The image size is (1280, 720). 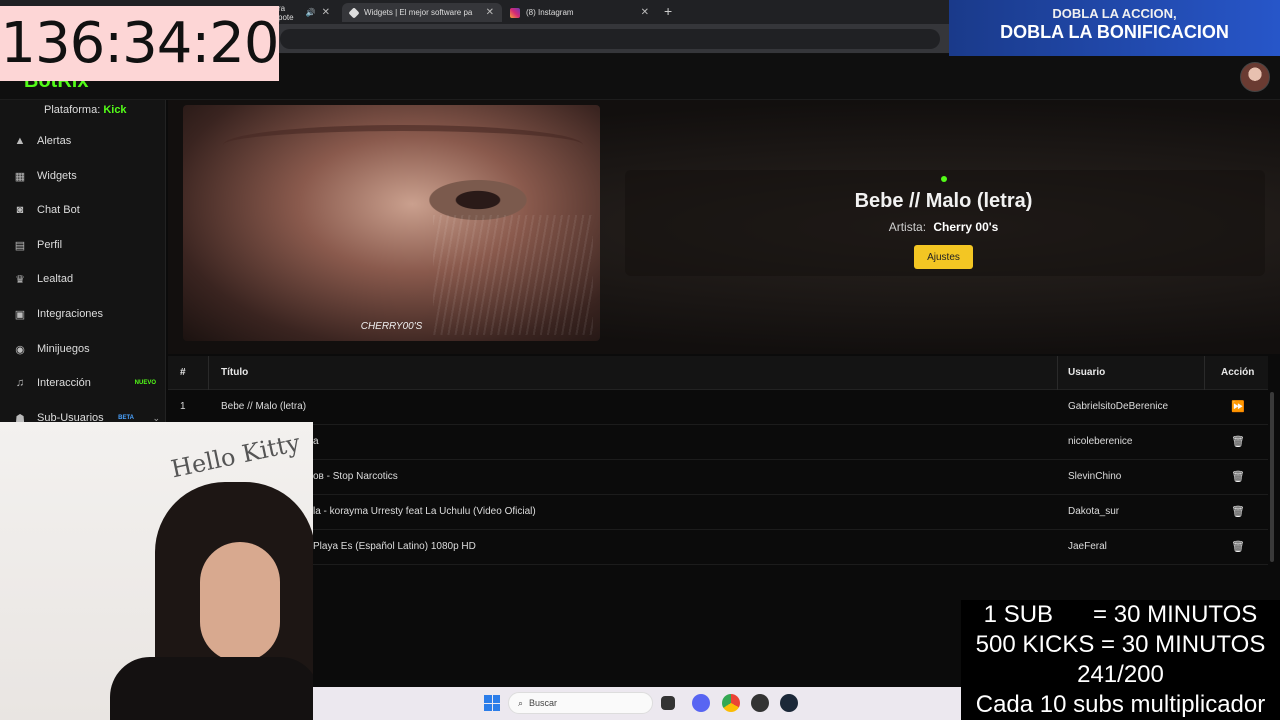 I want to click on browser-tab-1: ra pote 🔊 ✕, so click(x=304, y=12).